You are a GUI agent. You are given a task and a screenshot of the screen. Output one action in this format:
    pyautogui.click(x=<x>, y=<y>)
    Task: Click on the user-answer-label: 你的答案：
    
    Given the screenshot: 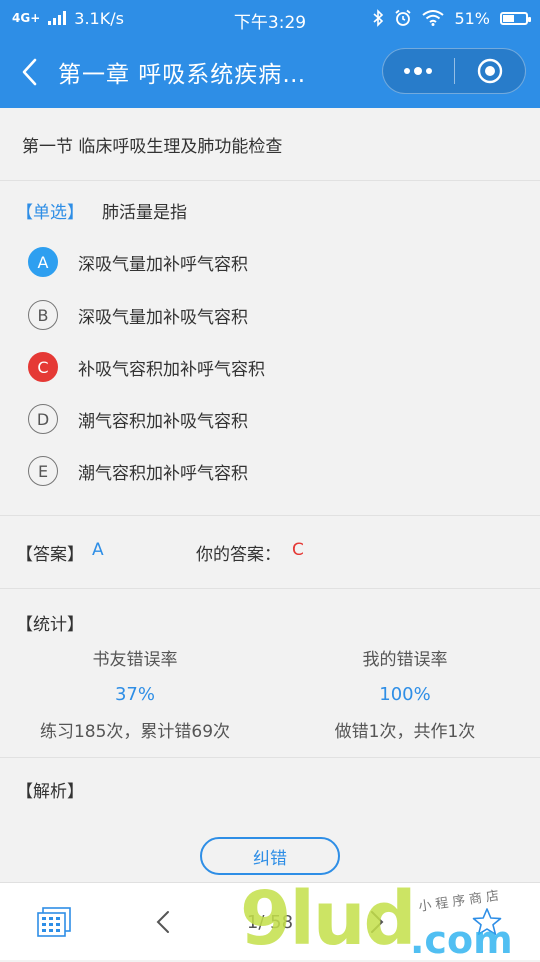 What is the action you would take?
    pyautogui.click(x=238, y=555)
    